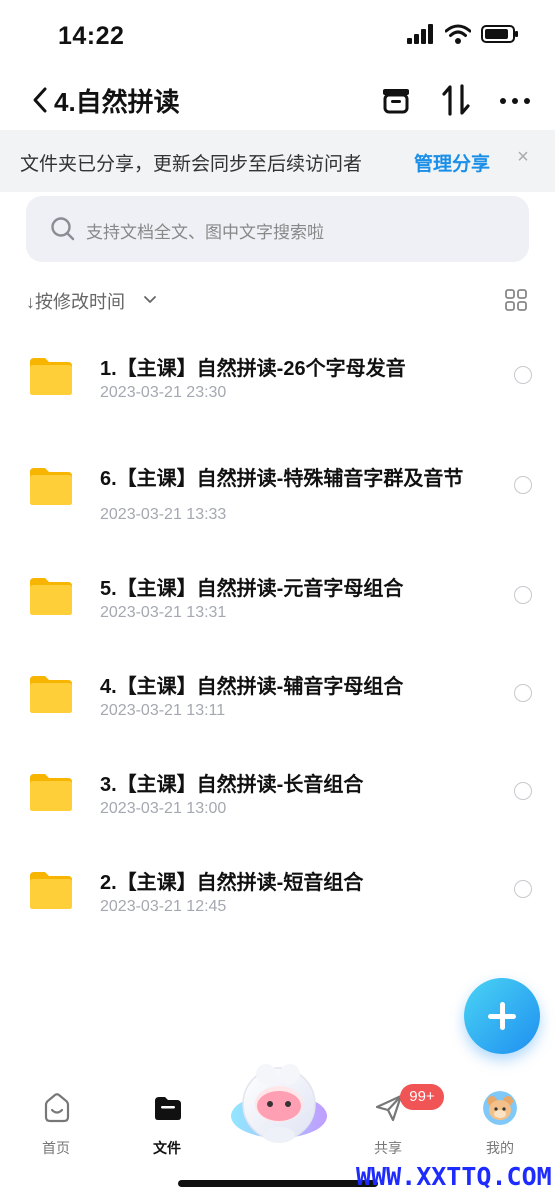 The width and height of the screenshot is (555, 1200). What do you see at coordinates (163, 808) in the screenshot?
I see `file-date: 2023-03-21 13:00` at bounding box center [163, 808].